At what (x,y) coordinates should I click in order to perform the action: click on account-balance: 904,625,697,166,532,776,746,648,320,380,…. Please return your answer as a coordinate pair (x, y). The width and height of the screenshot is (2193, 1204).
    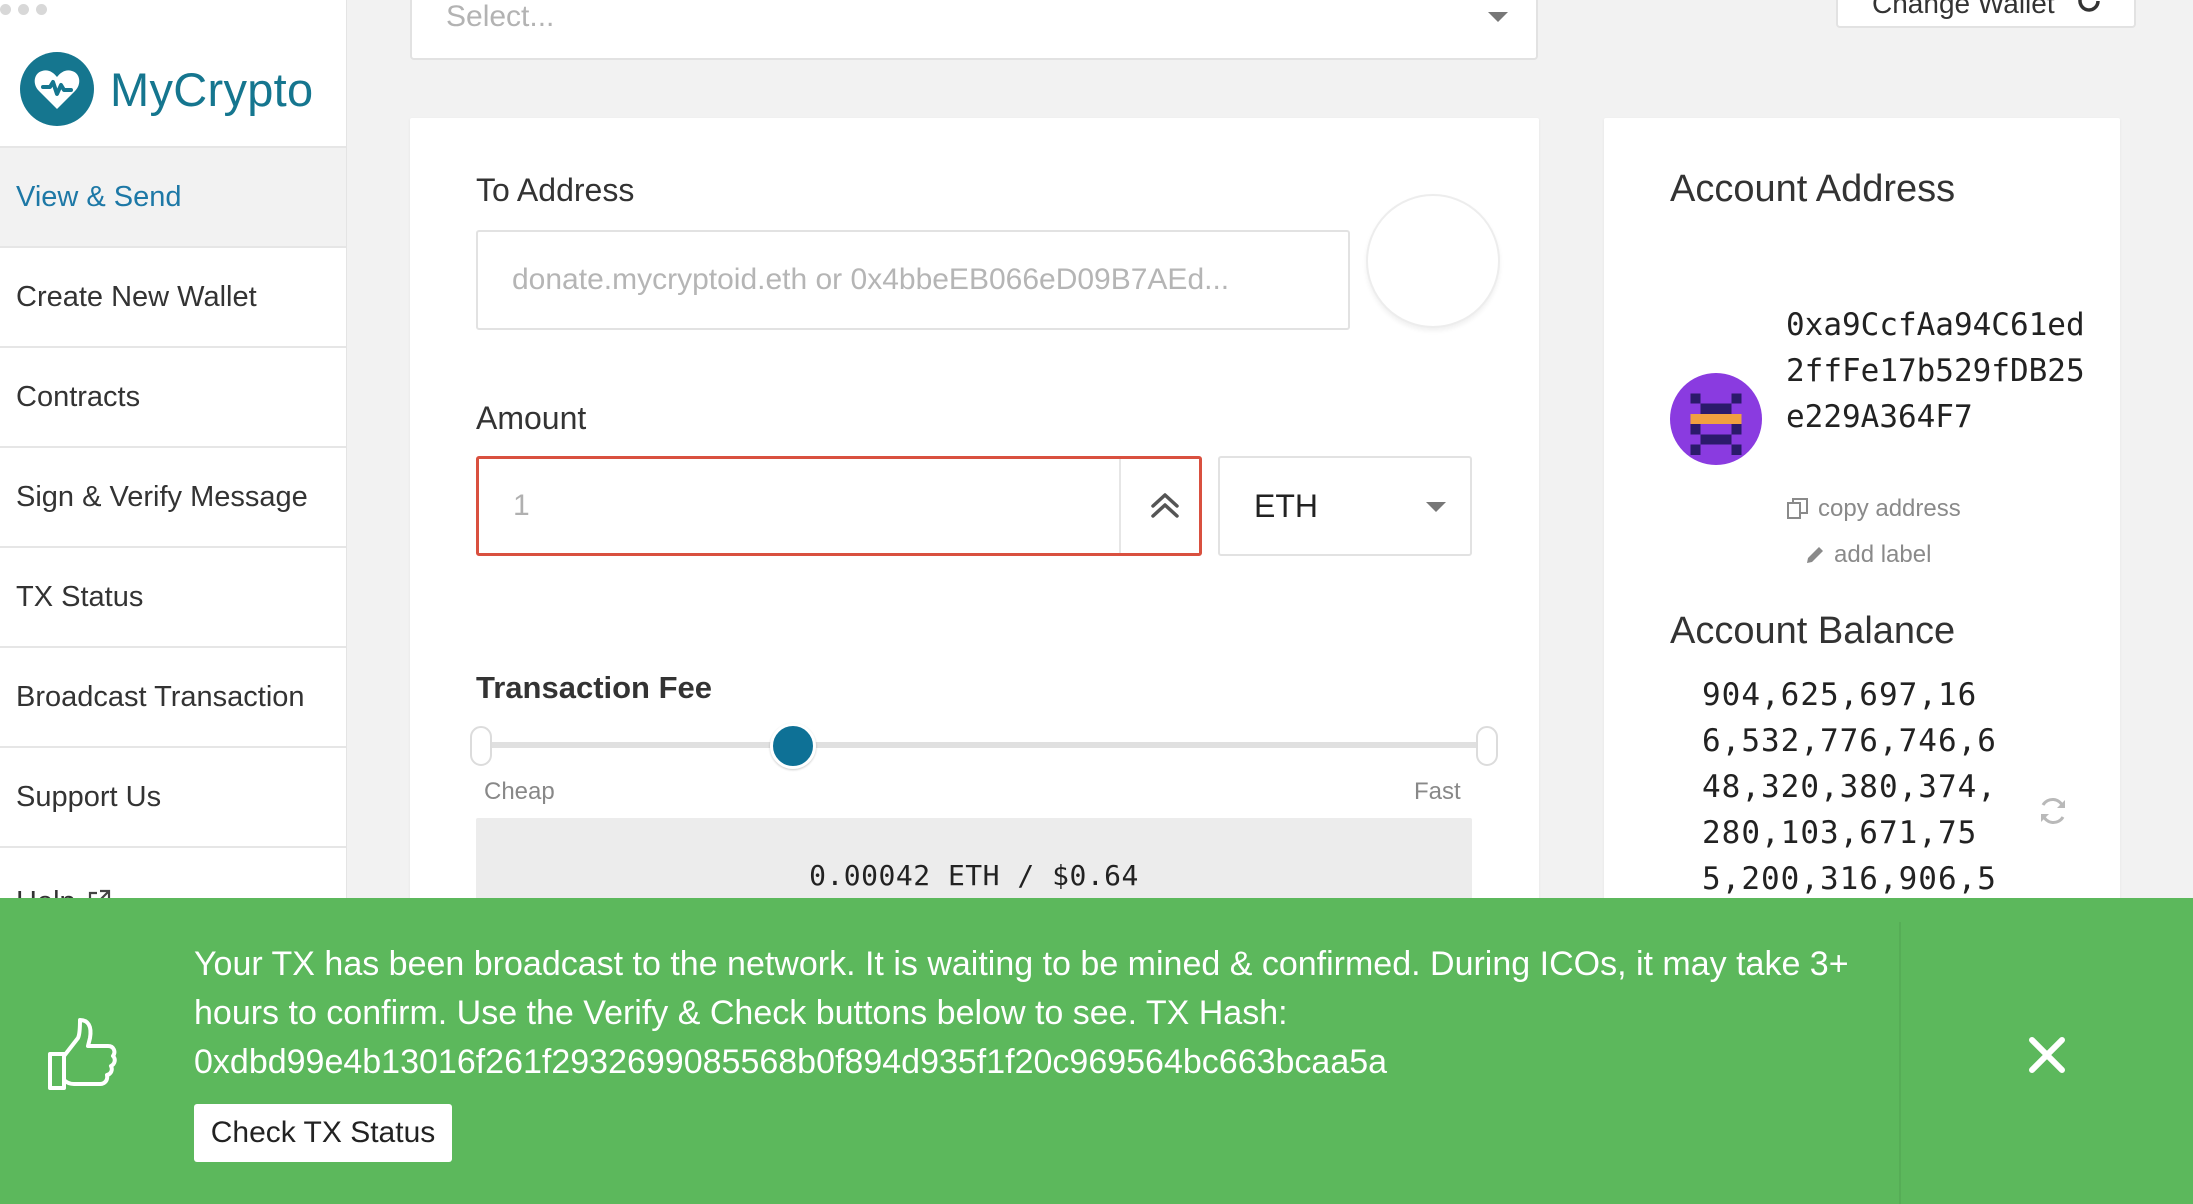
    Looking at the image, I should click on (1849, 787).